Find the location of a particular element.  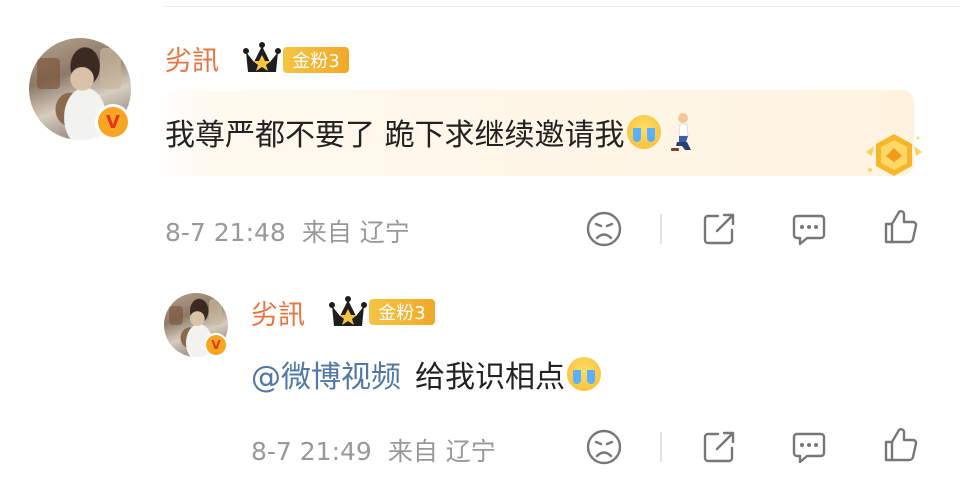

comment-body: 给我识相点 is located at coordinates (490, 377).